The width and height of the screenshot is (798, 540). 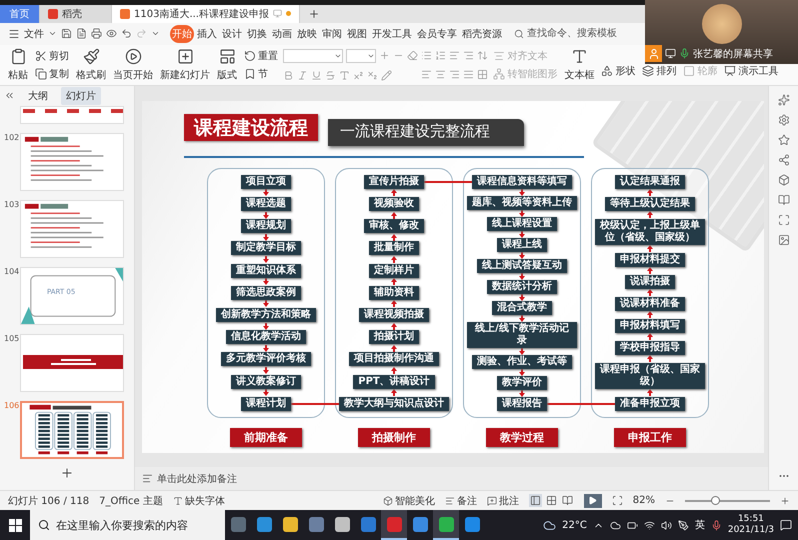 I want to click on search-field: 查找命令、搜索模板, so click(x=574, y=34).